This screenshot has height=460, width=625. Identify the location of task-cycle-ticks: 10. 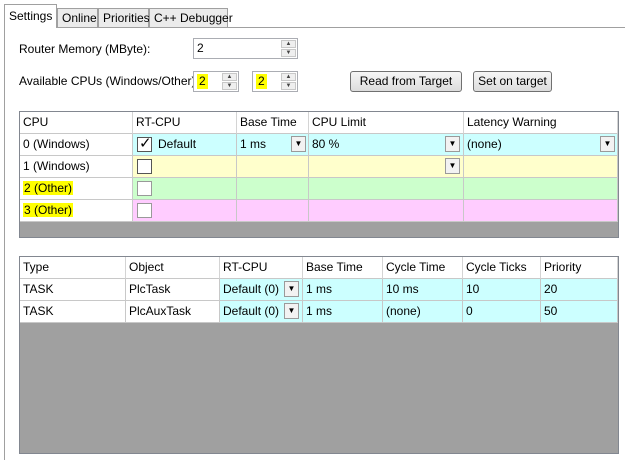
(502, 290).